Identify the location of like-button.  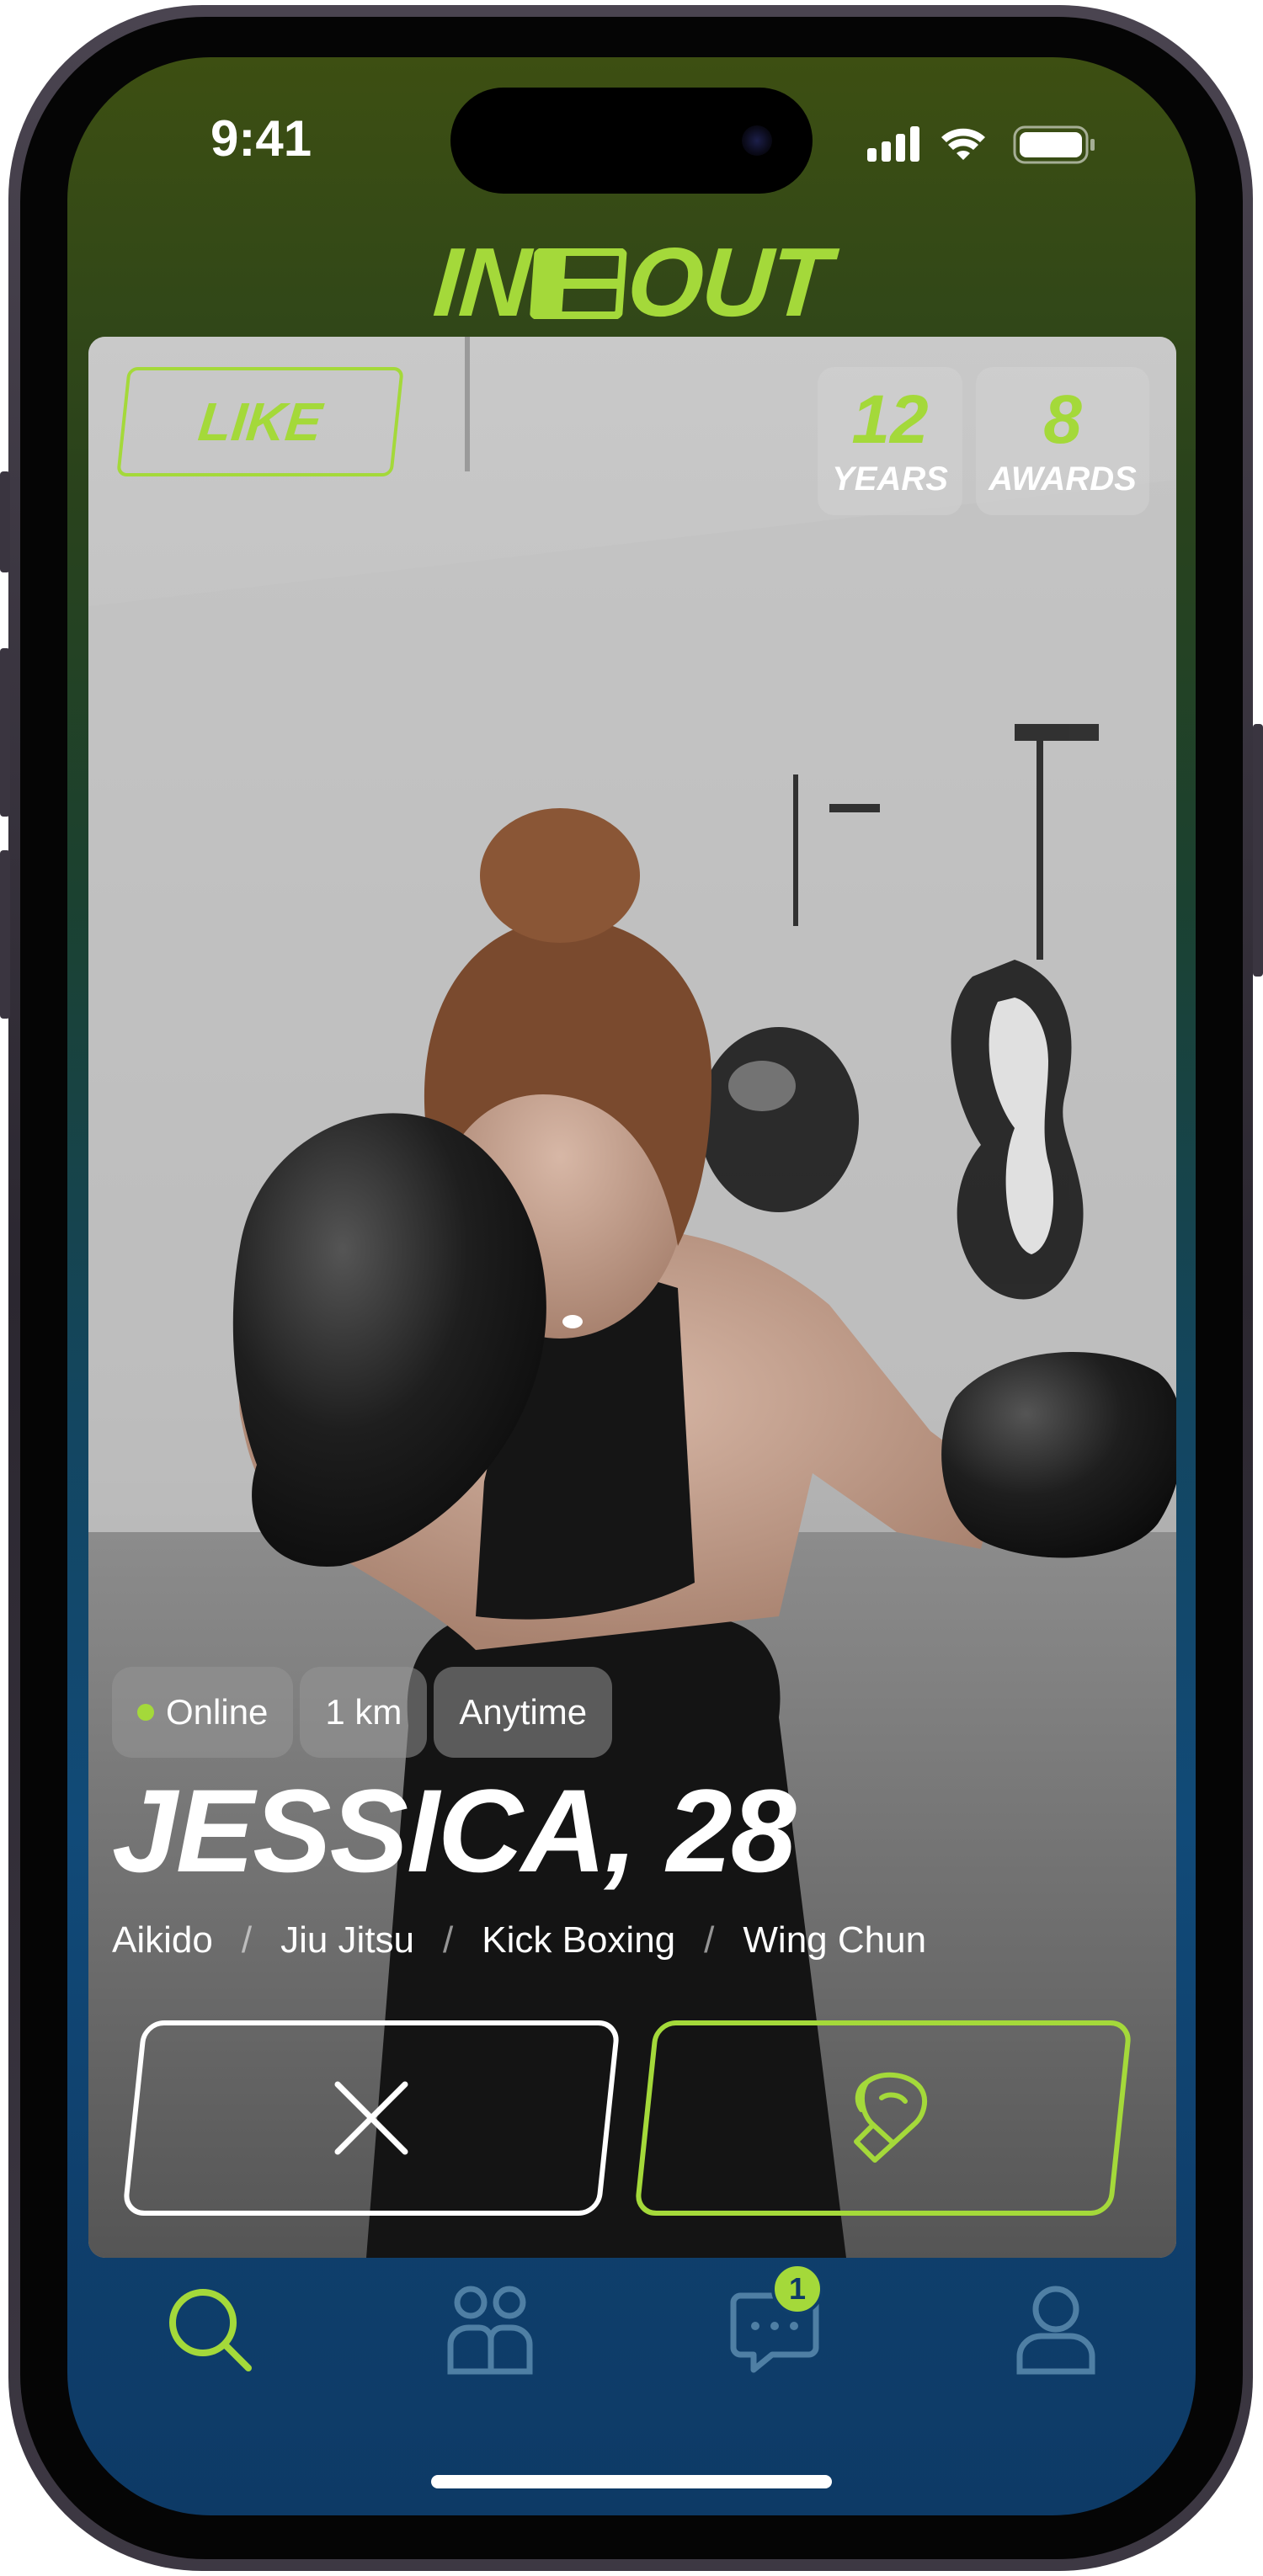
(883, 2118).